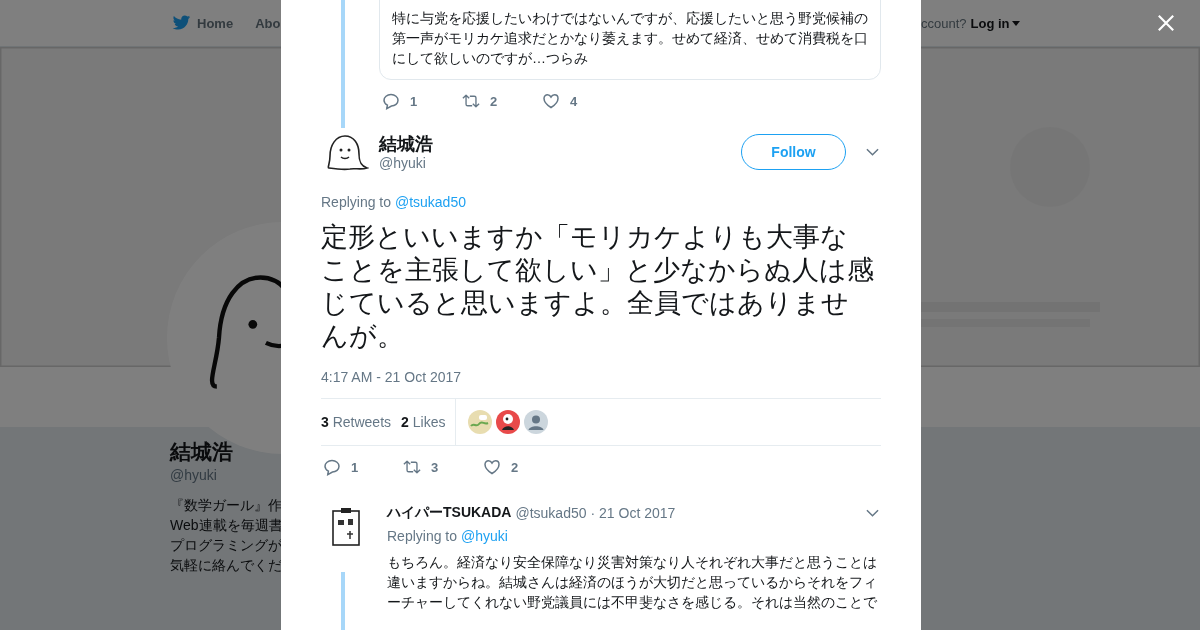  Describe the element at coordinates (632, 582) in the screenshot. I see `reply-text: もちろん。経済なり安全保障なり災害対策なり人それぞれ大事だと思うことは 違いますからね。結城さんは経済のほうが大切だと思っているからそれをフィ ーチャーしてくれない野党議員には不甲斐なさを感じる。それは当然のことで` at that location.